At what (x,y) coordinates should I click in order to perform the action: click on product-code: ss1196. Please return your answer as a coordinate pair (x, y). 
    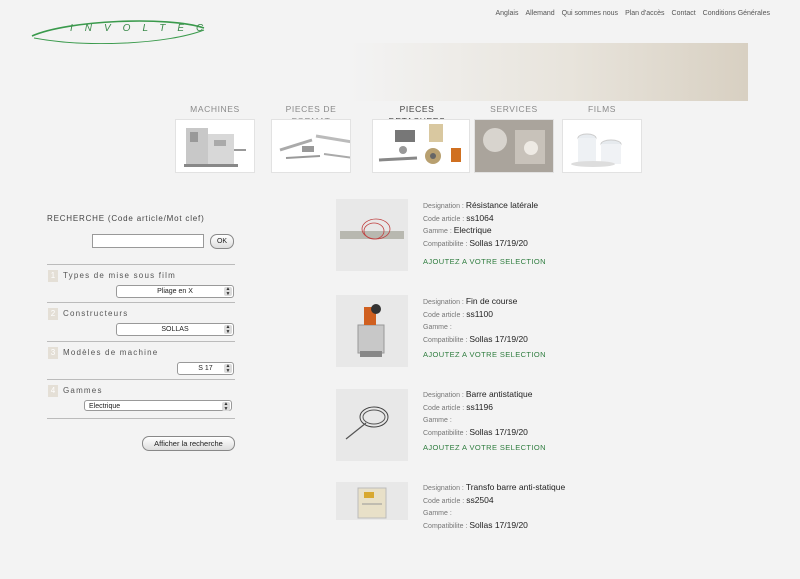
    Looking at the image, I should click on (479, 406).